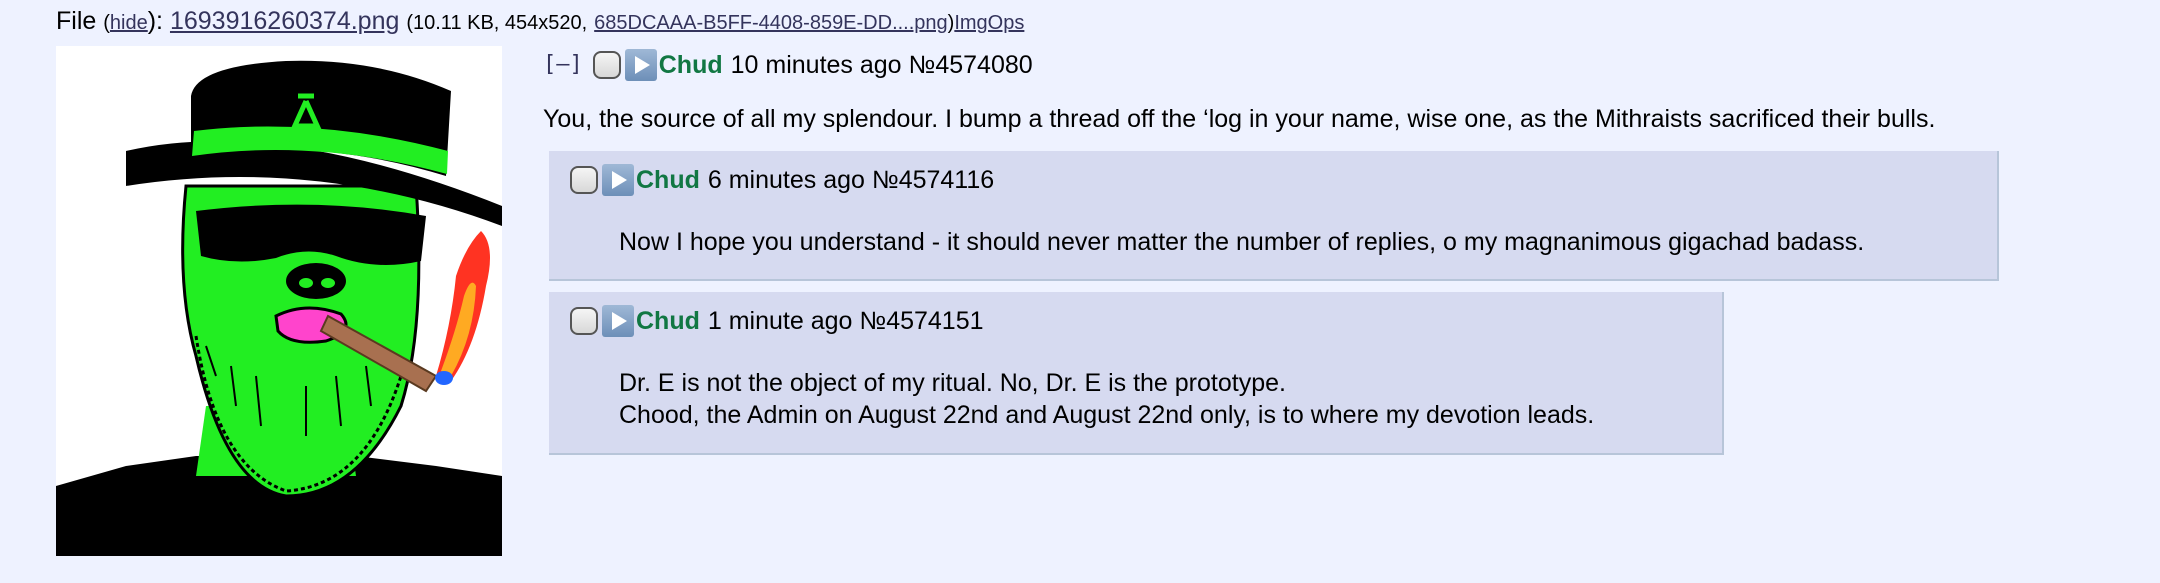  I want to click on filename-link: 1693916260374.png, so click(284, 21).